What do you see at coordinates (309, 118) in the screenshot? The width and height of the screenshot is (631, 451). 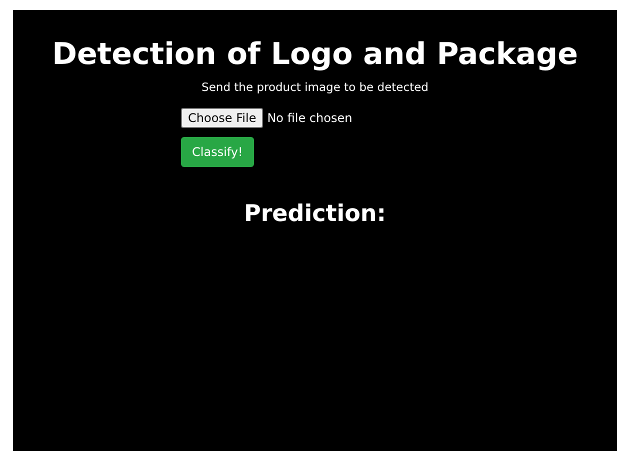 I see `file-status-text: No file chosen` at bounding box center [309, 118].